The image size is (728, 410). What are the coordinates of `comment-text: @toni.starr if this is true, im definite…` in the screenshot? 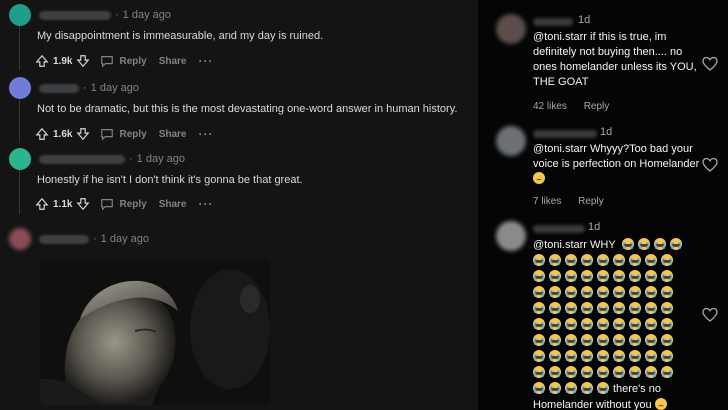 It's located at (615, 59).